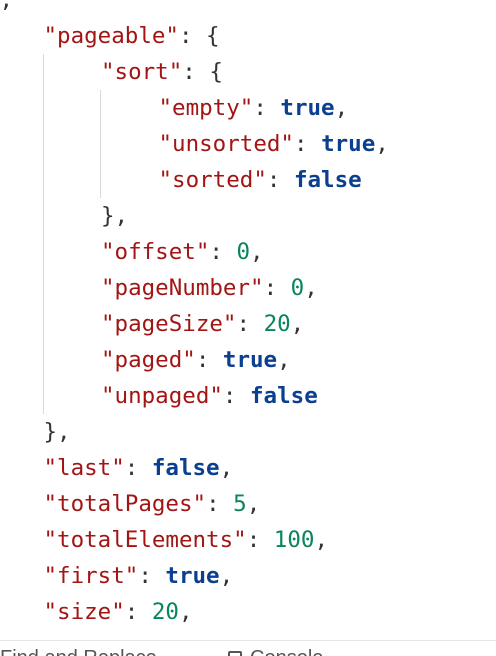 The width and height of the screenshot is (496, 656). I want to click on json-line: "sort": {, so click(162, 72).